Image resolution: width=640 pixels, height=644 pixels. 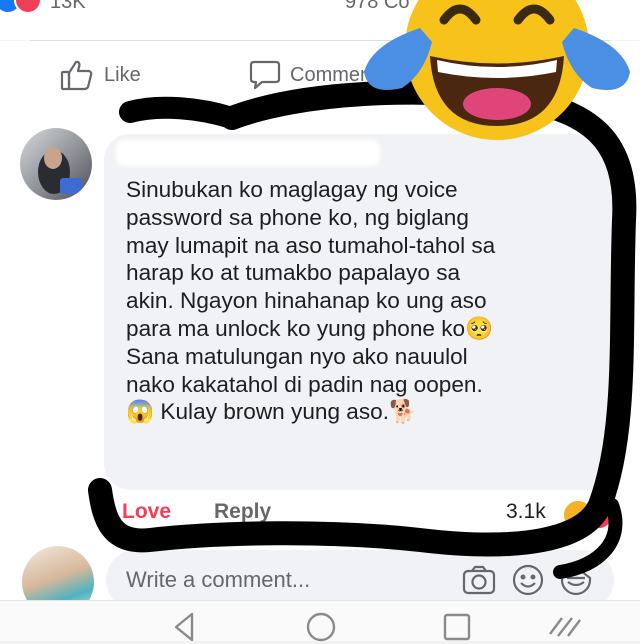 What do you see at coordinates (185, 627) in the screenshot?
I see `back-triangle-icon` at bounding box center [185, 627].